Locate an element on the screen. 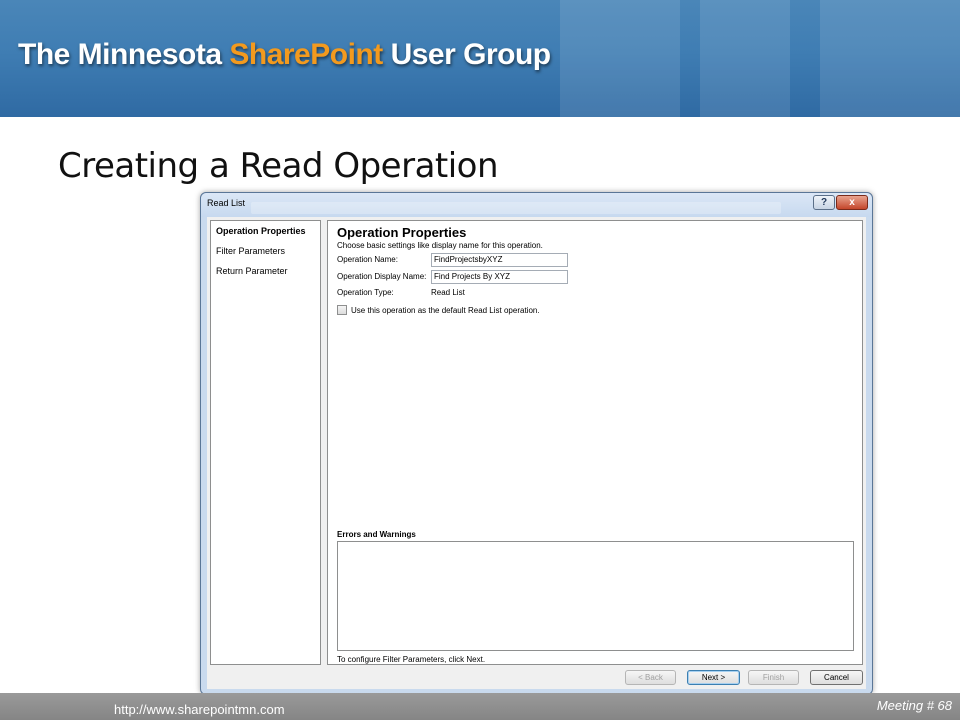  step-return-parameter: Return Parameter is located at coordinates (252, 271).